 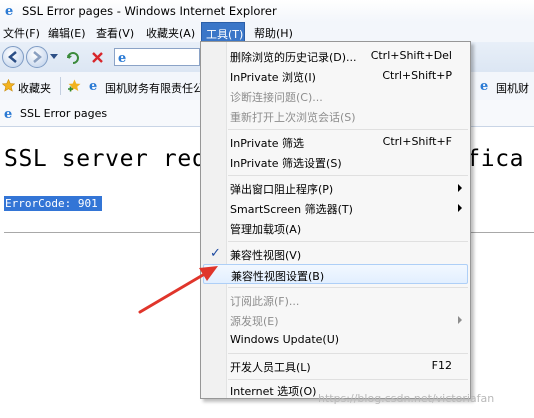 I want to click on ie-logo-icon: e, so click(x=9, y=10).